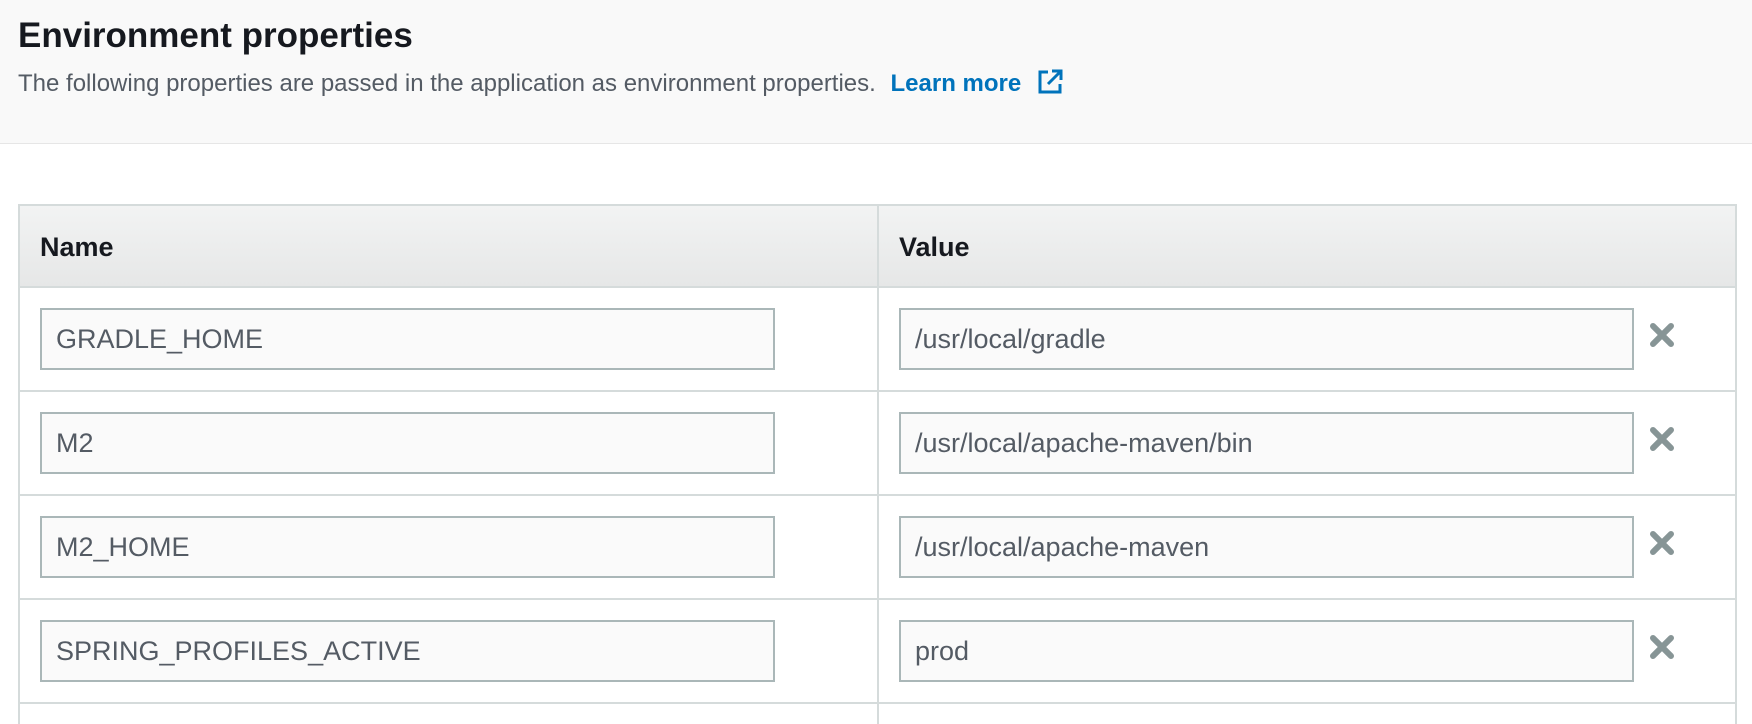  I want to click on column-header-value: Value, so click(934, 247).